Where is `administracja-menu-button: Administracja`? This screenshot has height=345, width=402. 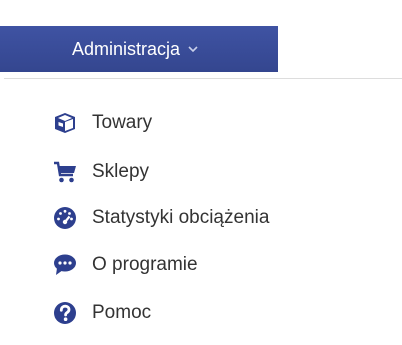 administracja-menu-button: Administracja is located at coordinates (139, 49).